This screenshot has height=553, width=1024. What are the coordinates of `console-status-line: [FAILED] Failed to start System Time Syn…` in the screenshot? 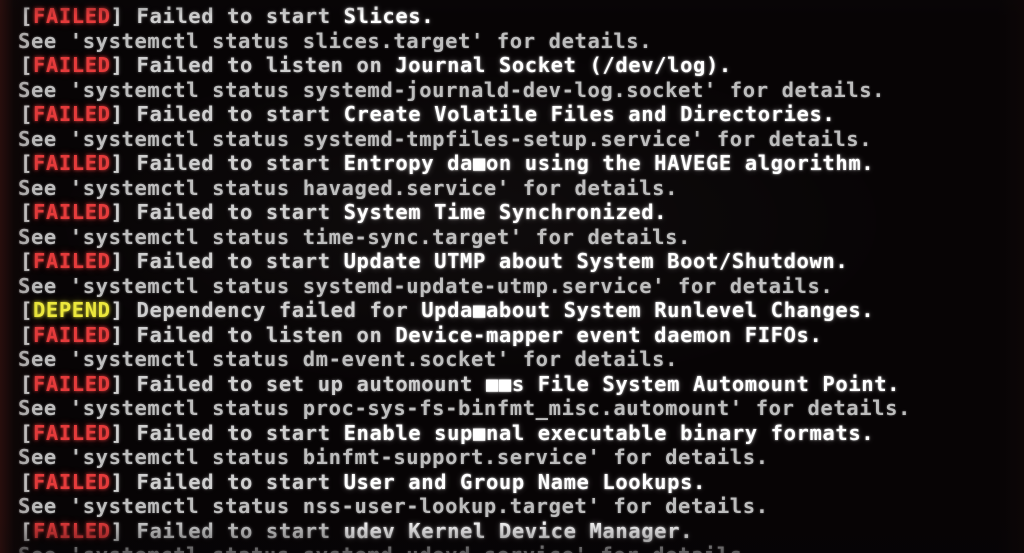 It's located at (512, 212).